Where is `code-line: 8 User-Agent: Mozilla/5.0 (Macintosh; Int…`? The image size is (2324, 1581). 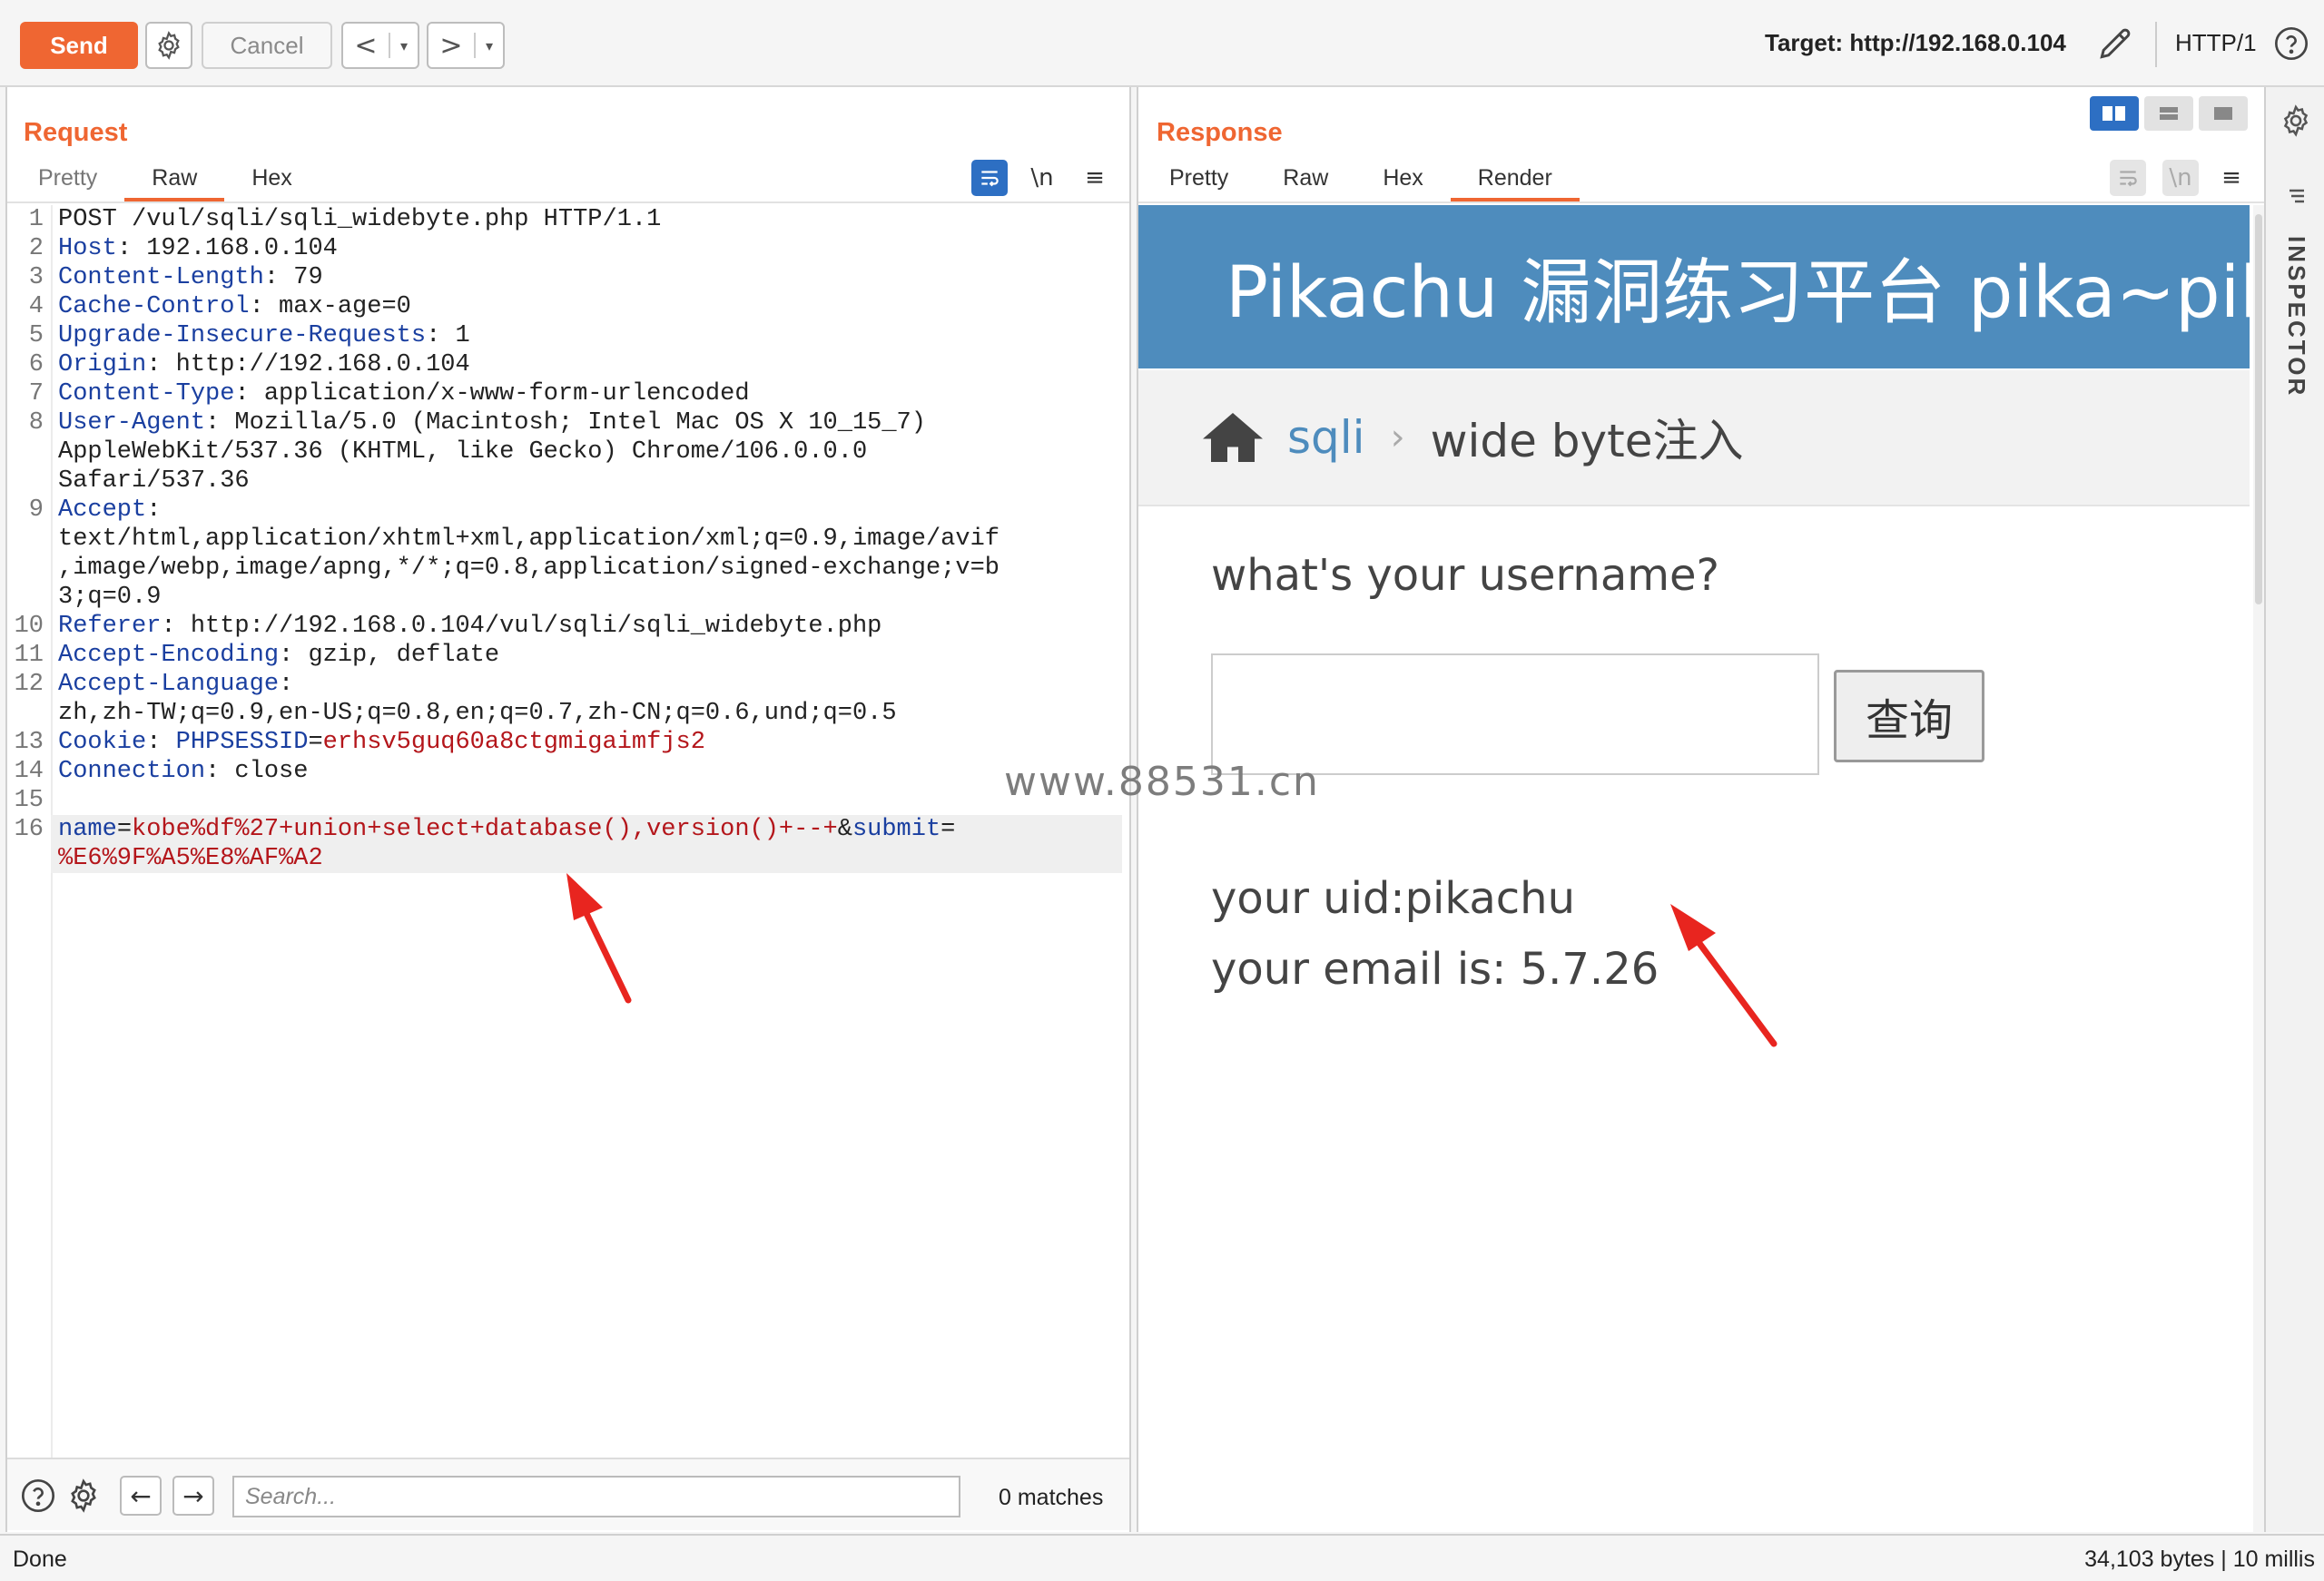
code-line: 8 User-Agent: Mozilla/5.0 (Macintosh; Int… is located at coordinates (568, 452).